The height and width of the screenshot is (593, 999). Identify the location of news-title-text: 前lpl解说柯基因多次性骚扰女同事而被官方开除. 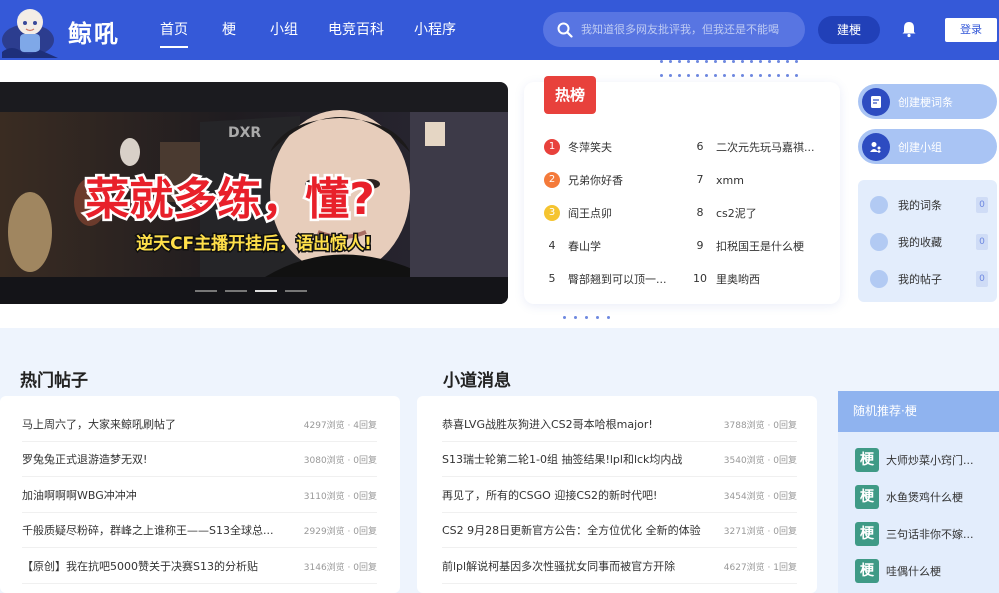
(559, 566).